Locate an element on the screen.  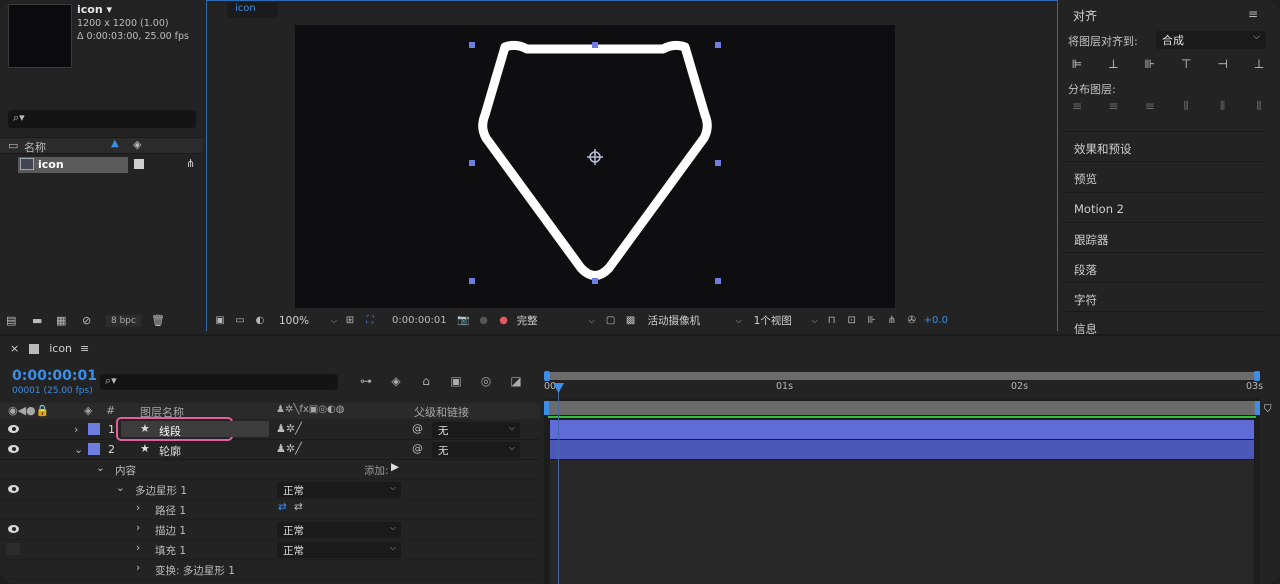
panel-effects-presets: 效果和预设 is located at coordinates (1164, 145).